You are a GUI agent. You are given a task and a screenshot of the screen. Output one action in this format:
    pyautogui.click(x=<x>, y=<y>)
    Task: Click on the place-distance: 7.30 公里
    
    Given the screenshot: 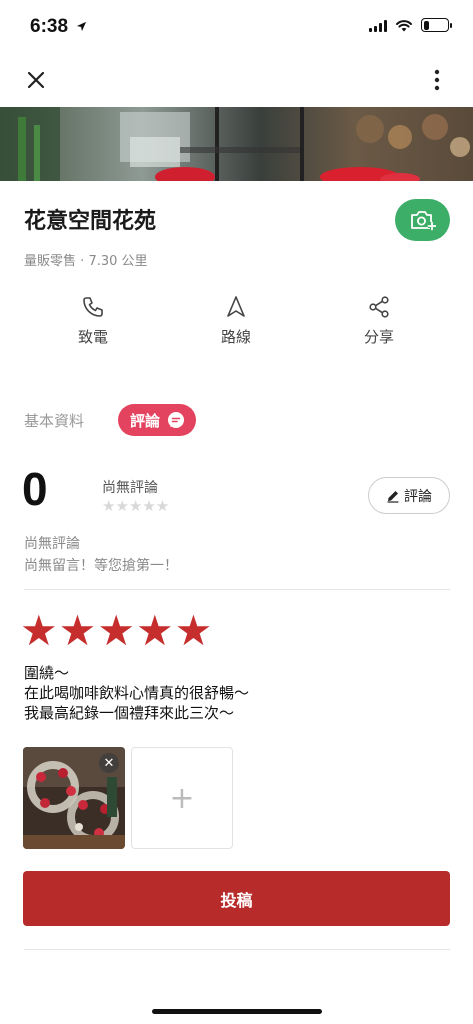 What is the action you would take?
    pyautogui.click(x=118, y=261)
    